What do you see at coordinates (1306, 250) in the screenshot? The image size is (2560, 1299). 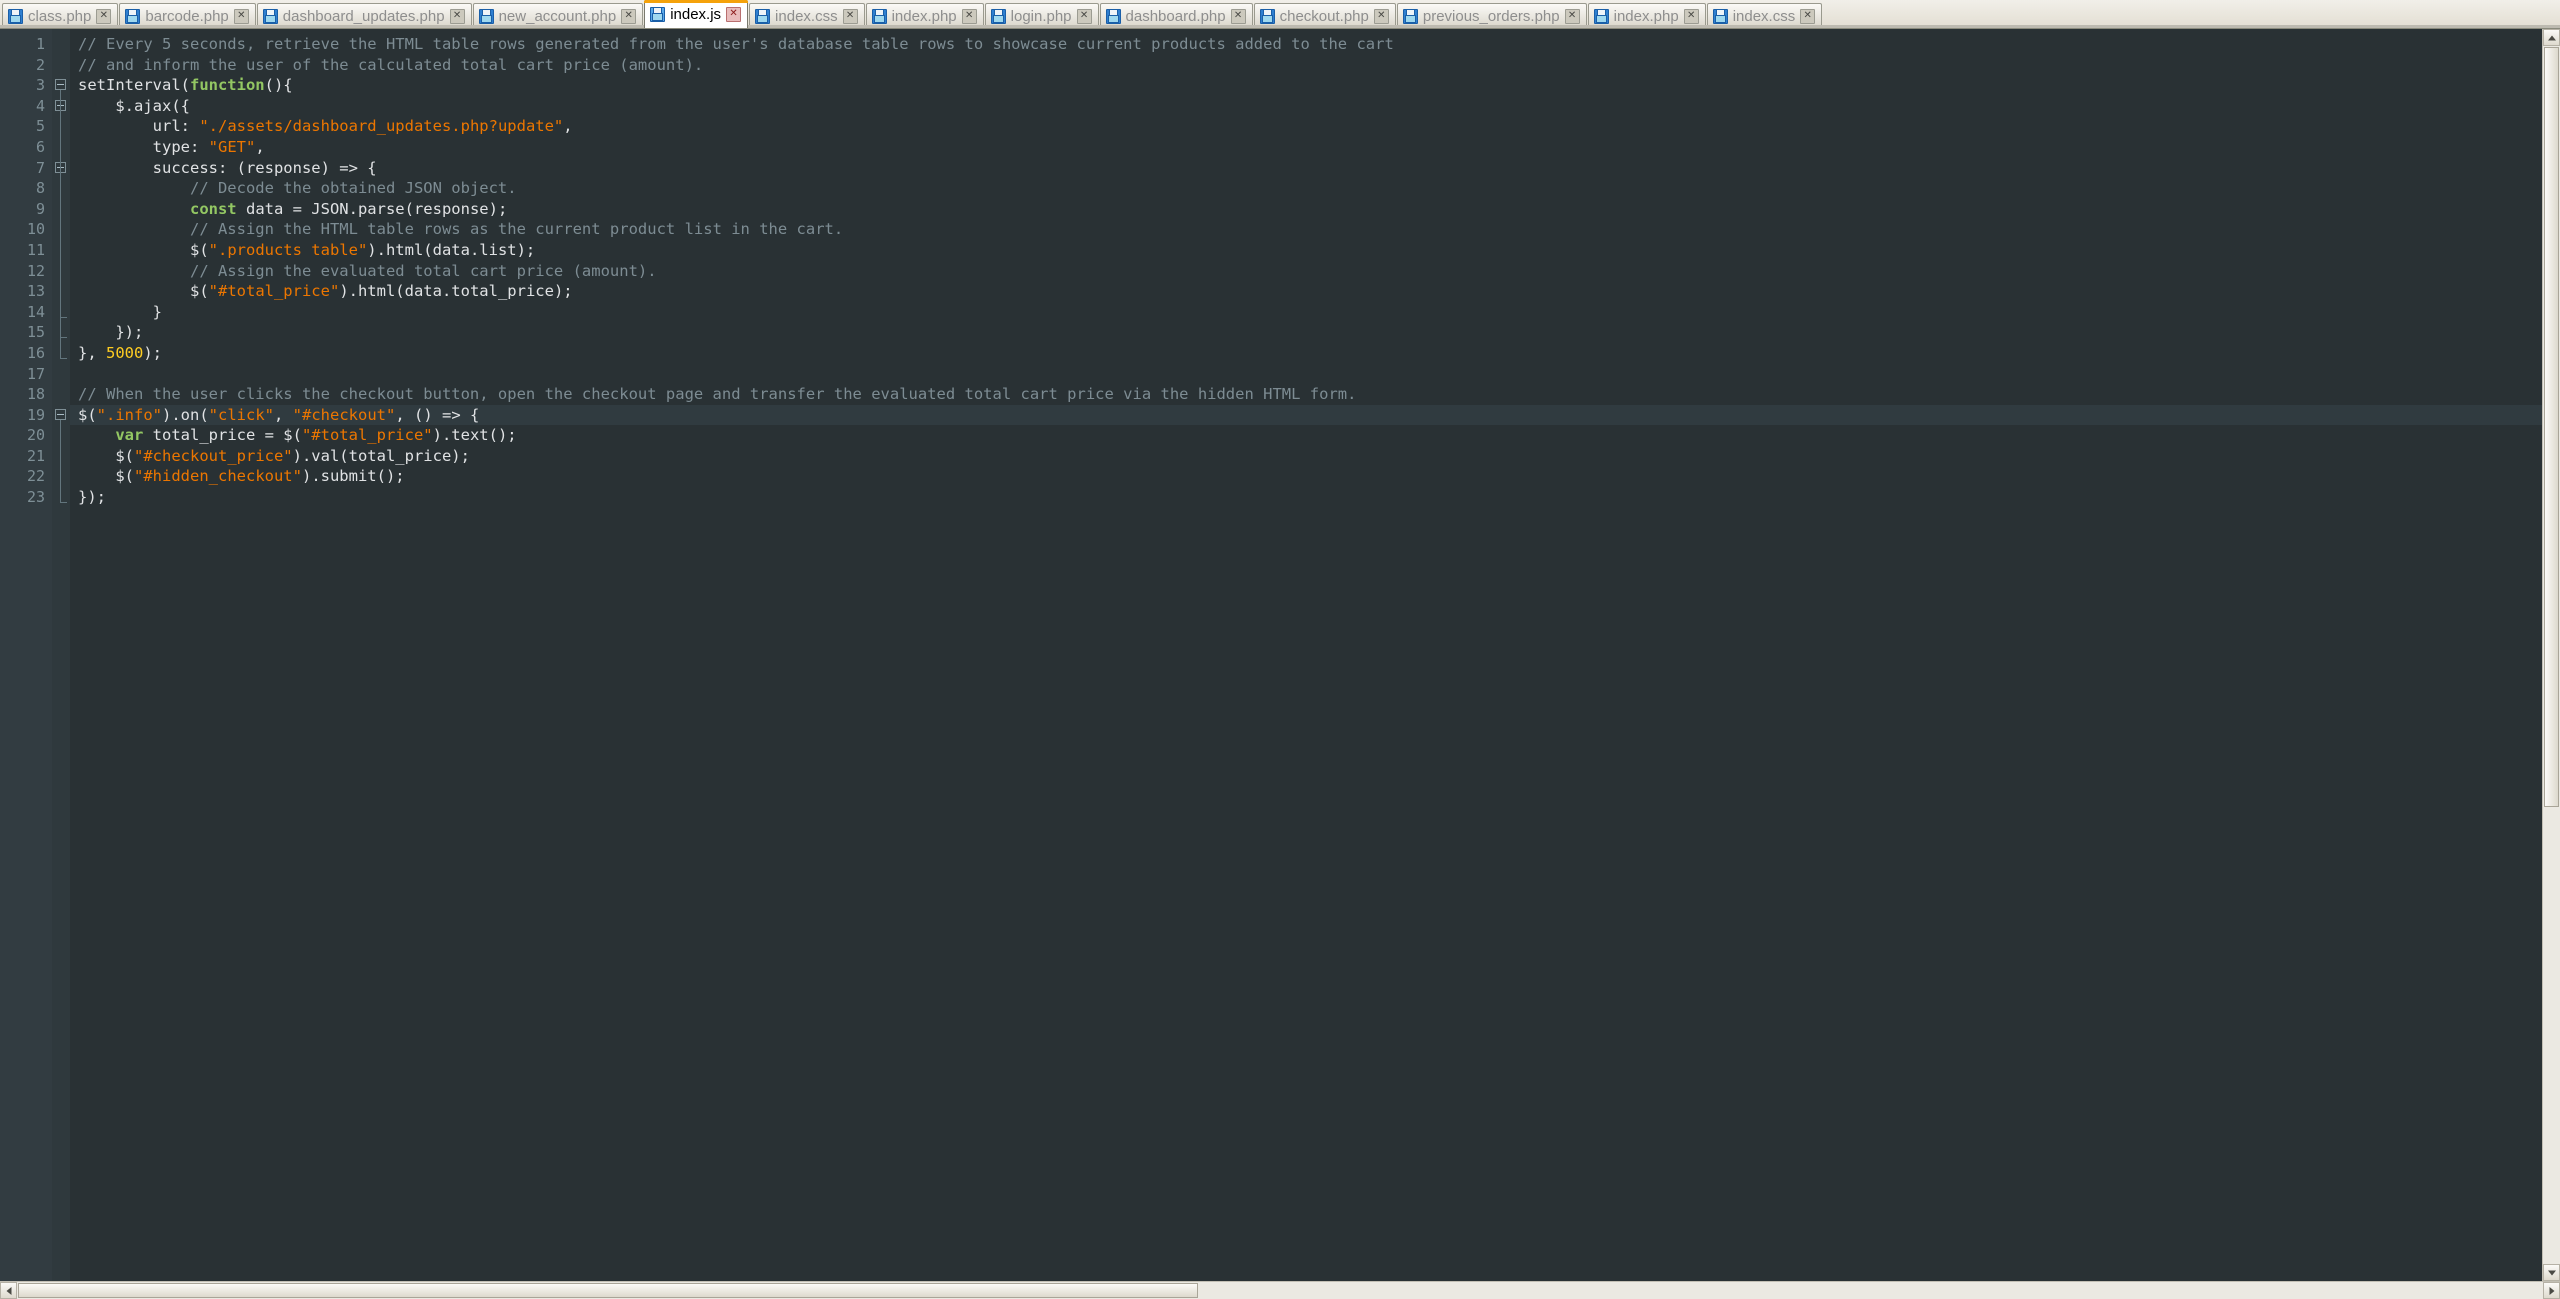 I see `code-line: $(".products table").html(data.list);` at bounding box center [1306, 250].